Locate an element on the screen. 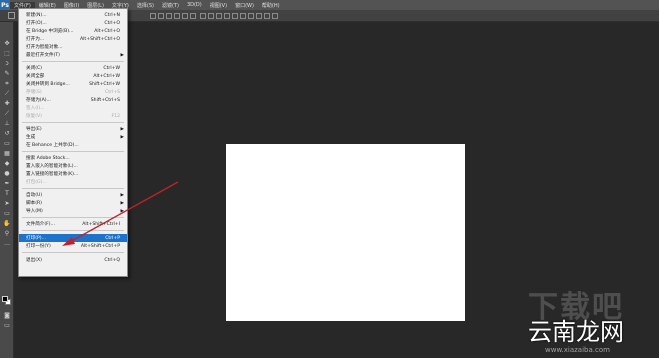  menu-item-close-all: 关闭全部 Alt+Ctrl+W is located at coordinates (73, 76).